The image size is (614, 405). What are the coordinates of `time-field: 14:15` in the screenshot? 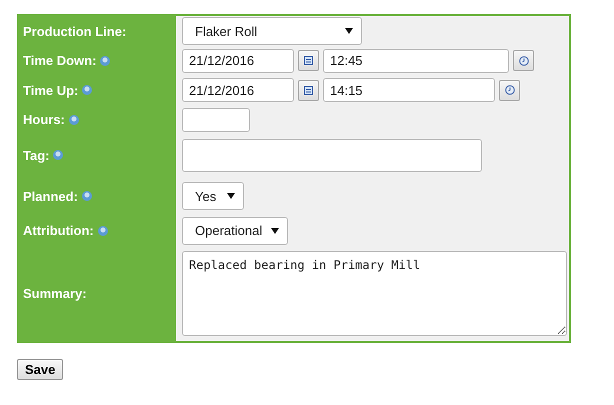 It's located at (409, 90).